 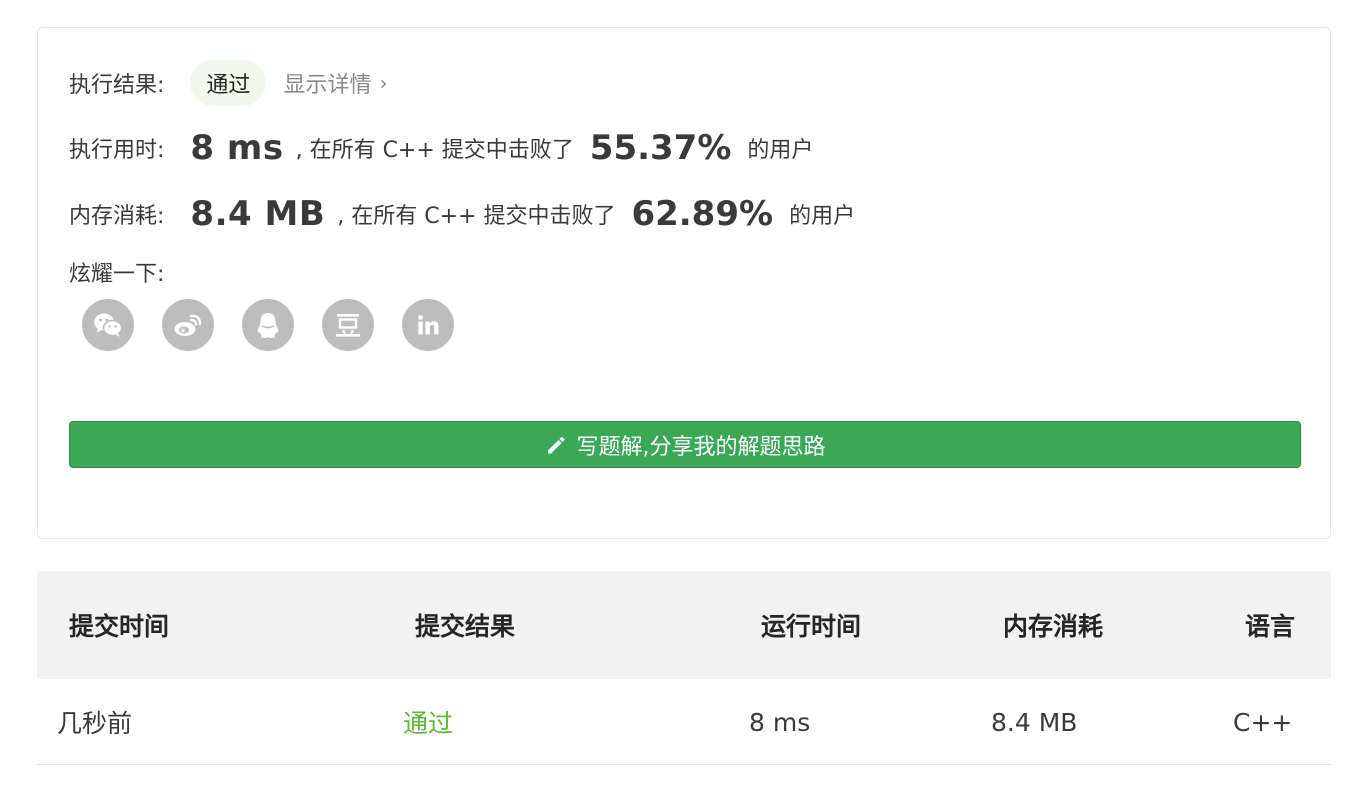 I want to click on douban-share-button, so click(x=348, y=325).